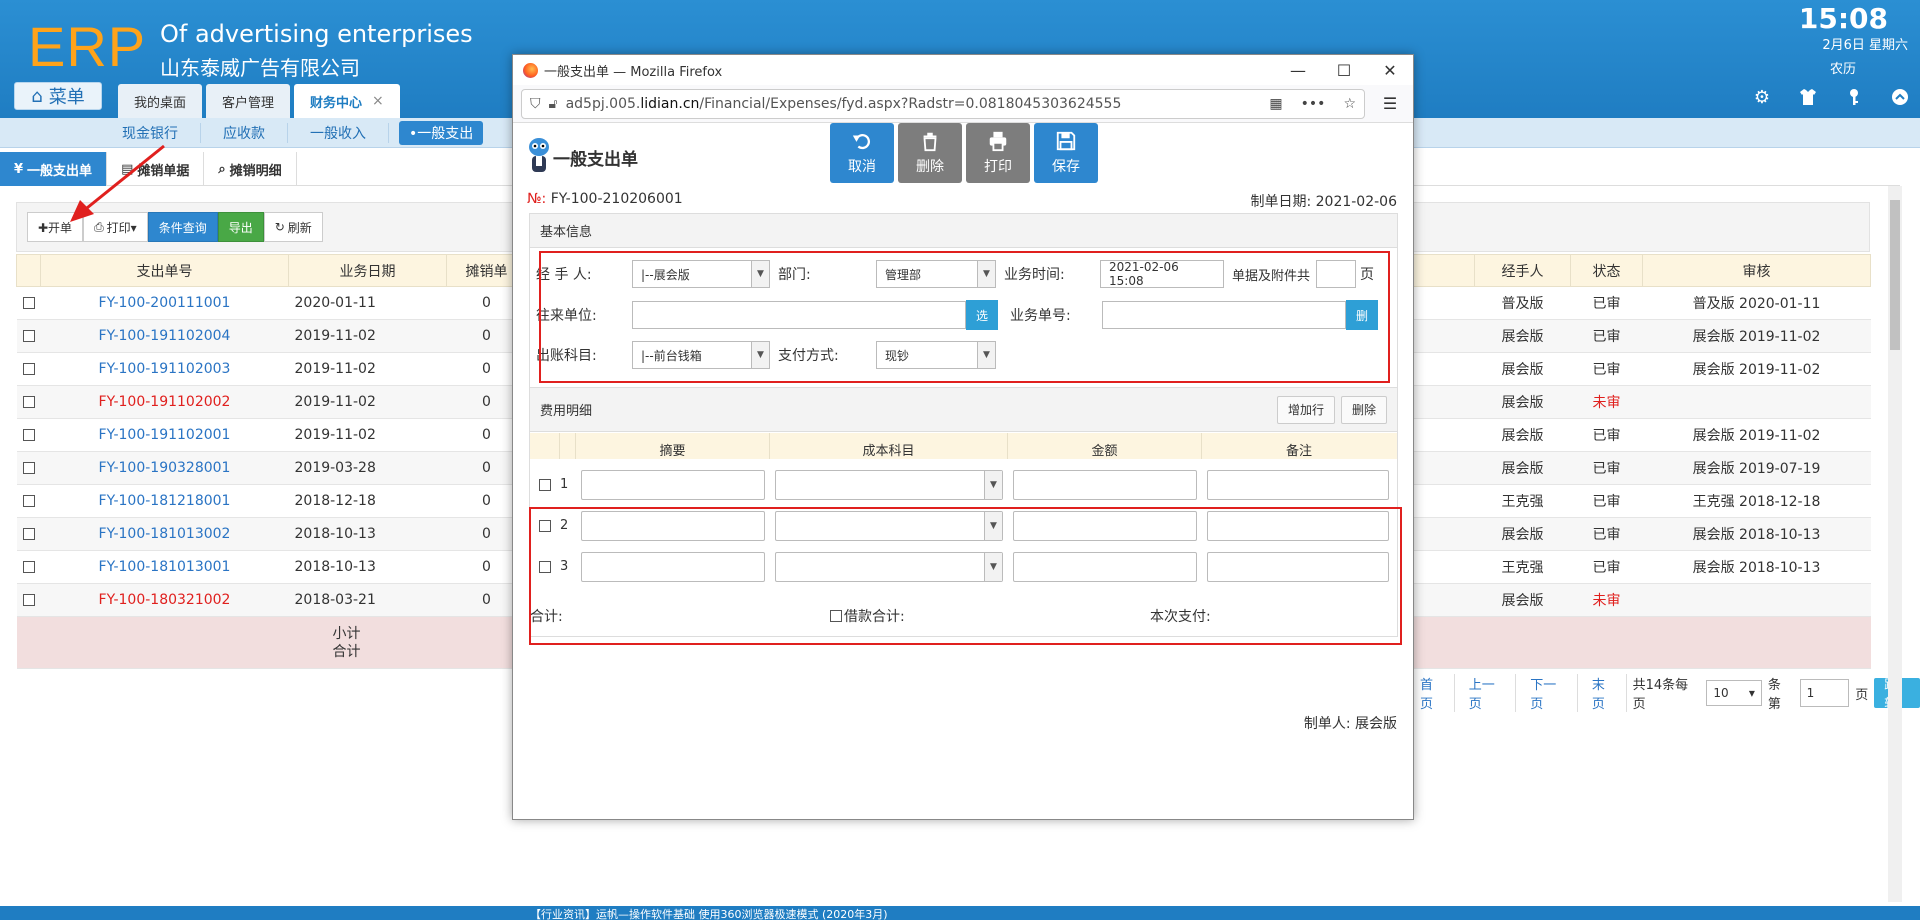 Image resolution: width=1920 pixels, height=920 pixels. I want to click on add-row-button: 增加行, so click(1305, 409).